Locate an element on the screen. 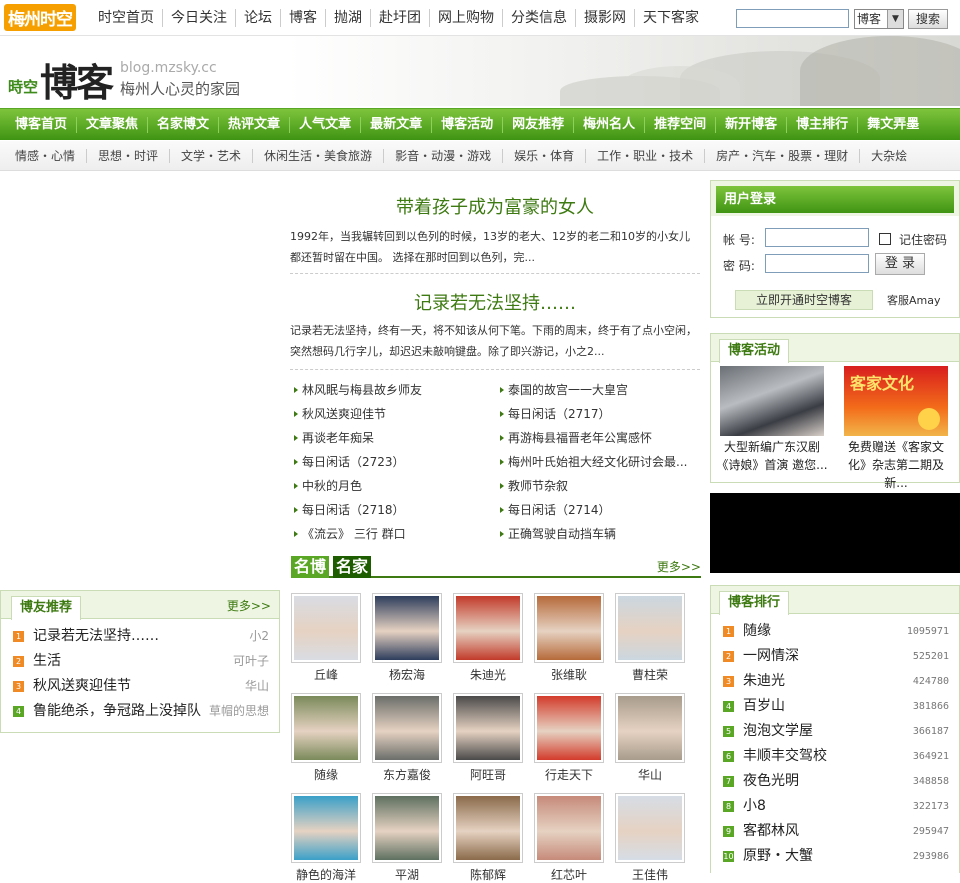 This screenshot has width=960, height=883. article-link: 每日闲话（2723） is located at coordinates (395, 464).